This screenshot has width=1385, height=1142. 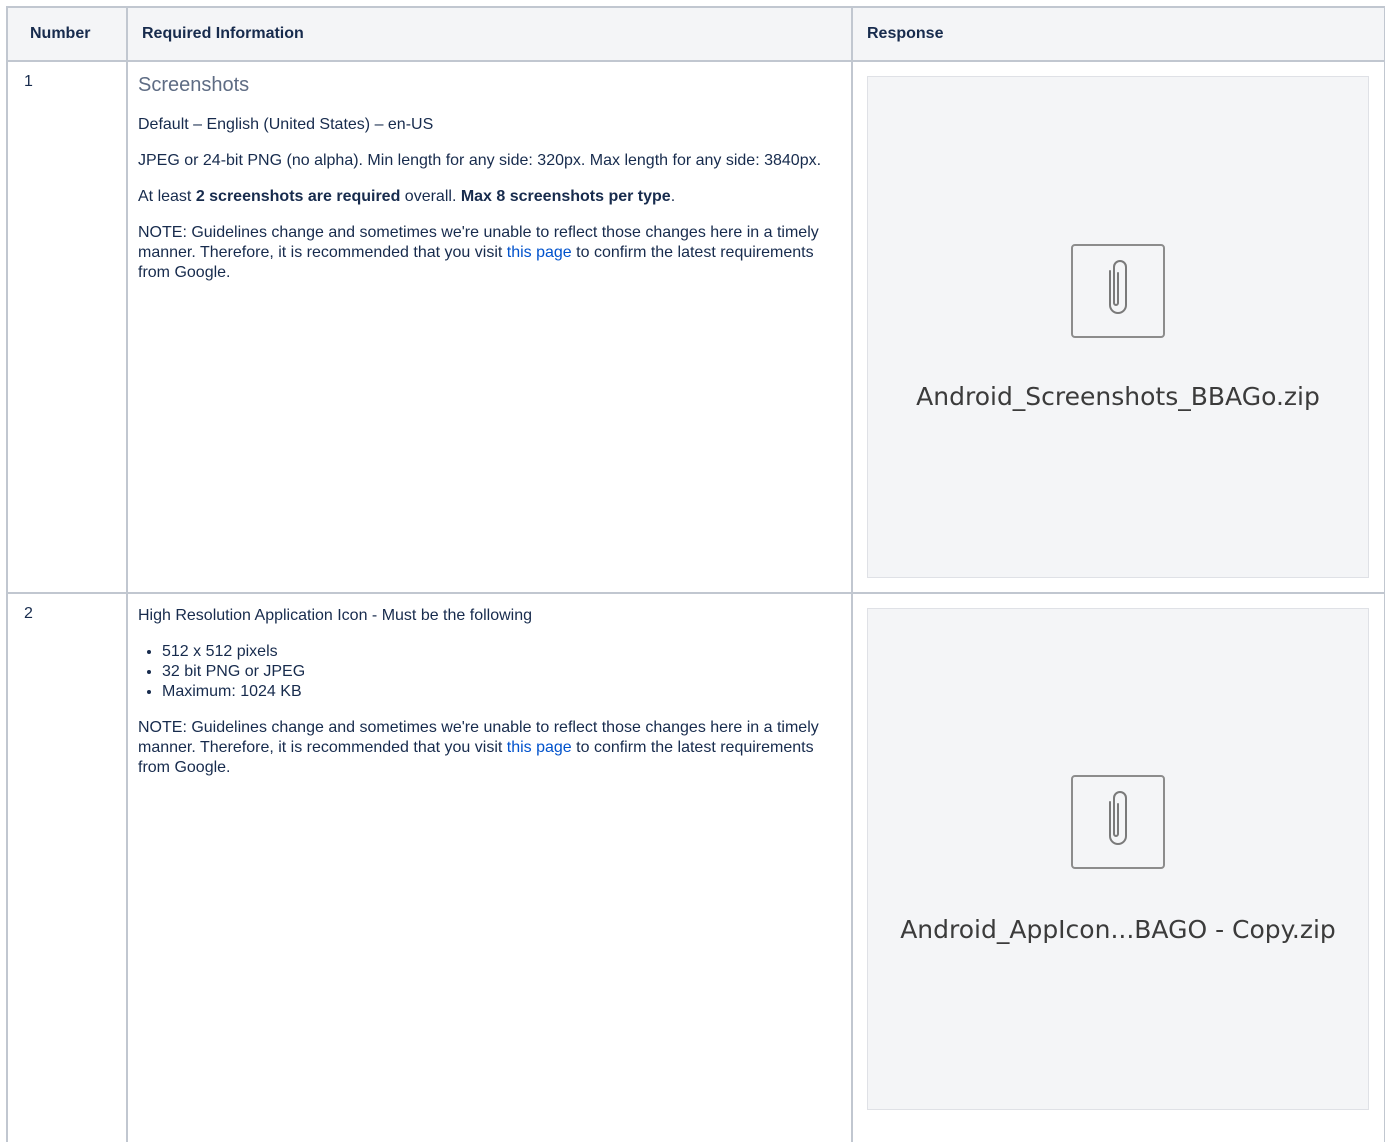 I want to click on row-number: 2, so click(x=67, y=867).